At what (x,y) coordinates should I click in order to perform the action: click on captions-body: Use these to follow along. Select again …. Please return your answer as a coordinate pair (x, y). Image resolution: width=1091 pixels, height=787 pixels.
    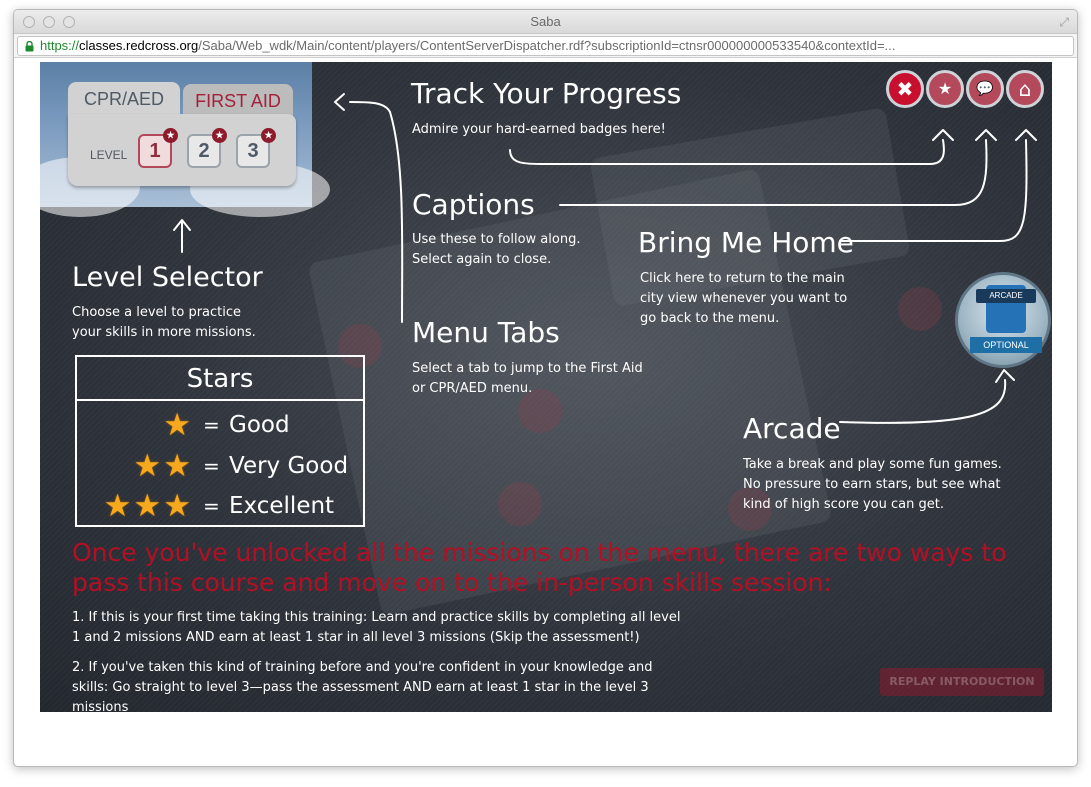
    Looking at the image, I should click on (496, 249).